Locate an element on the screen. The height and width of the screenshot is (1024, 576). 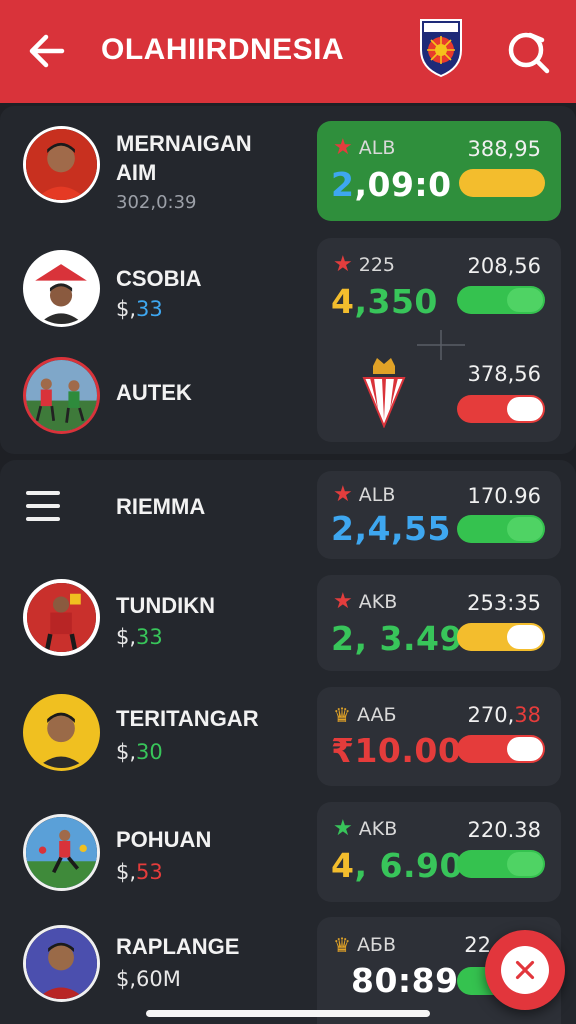
plus-icon is located at coordinates (441, 345).